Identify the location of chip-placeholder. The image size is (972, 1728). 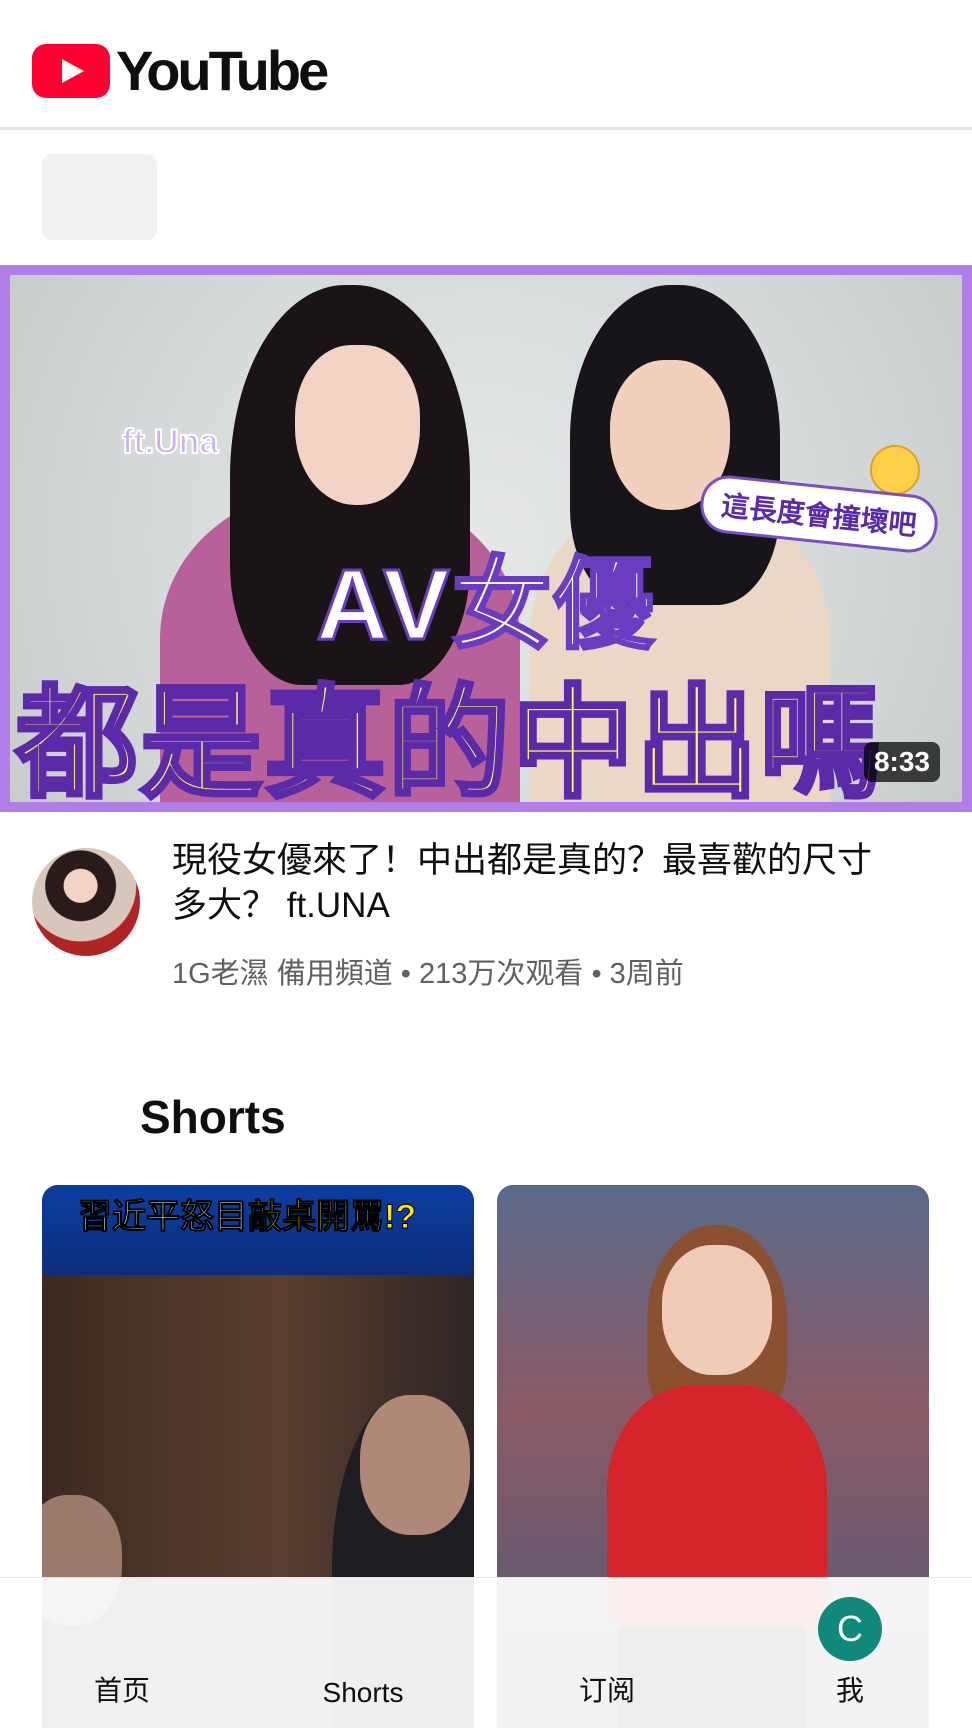
(99, 197).